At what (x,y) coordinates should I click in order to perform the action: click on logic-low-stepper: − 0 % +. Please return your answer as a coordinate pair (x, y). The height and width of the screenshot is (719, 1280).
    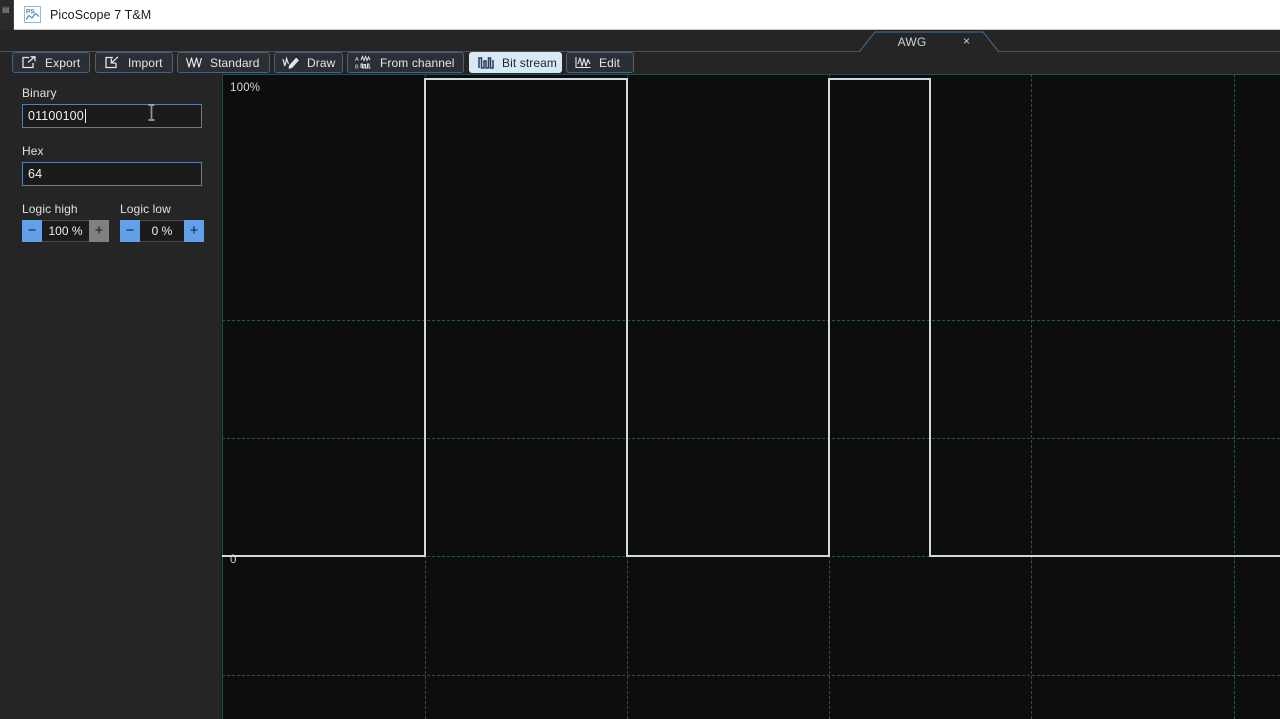
    Looking at the image, I should click on (162, 231).